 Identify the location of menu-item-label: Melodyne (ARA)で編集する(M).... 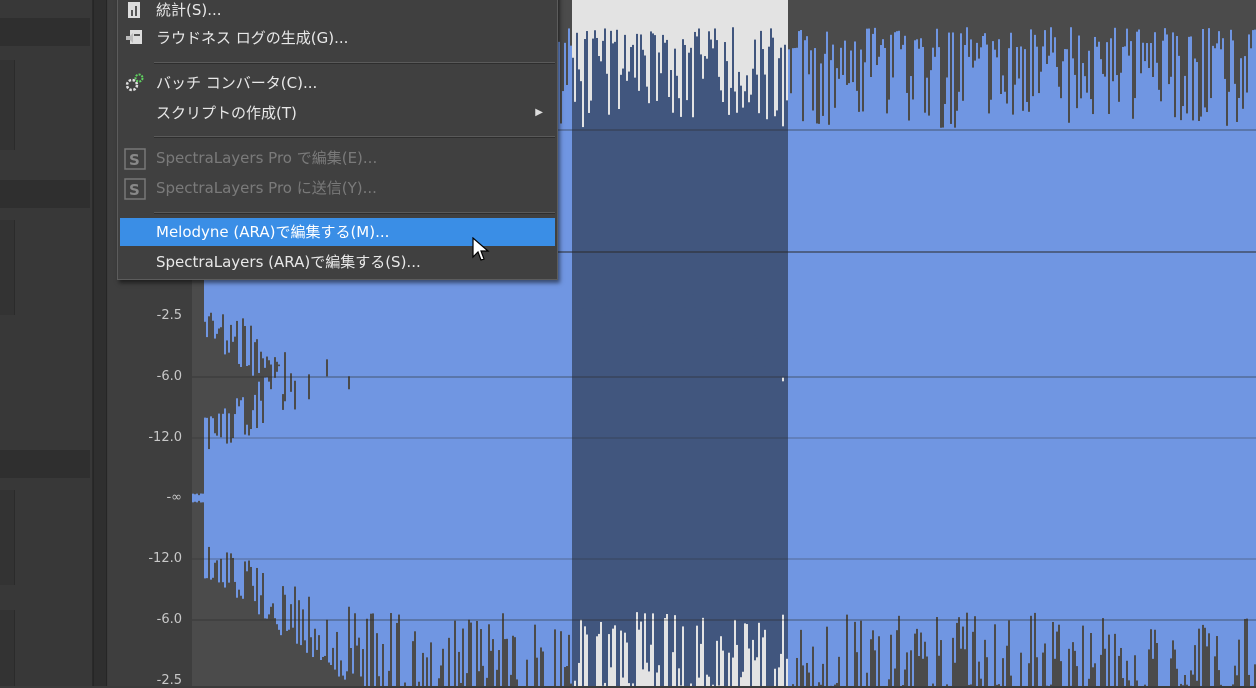
(273, 232).